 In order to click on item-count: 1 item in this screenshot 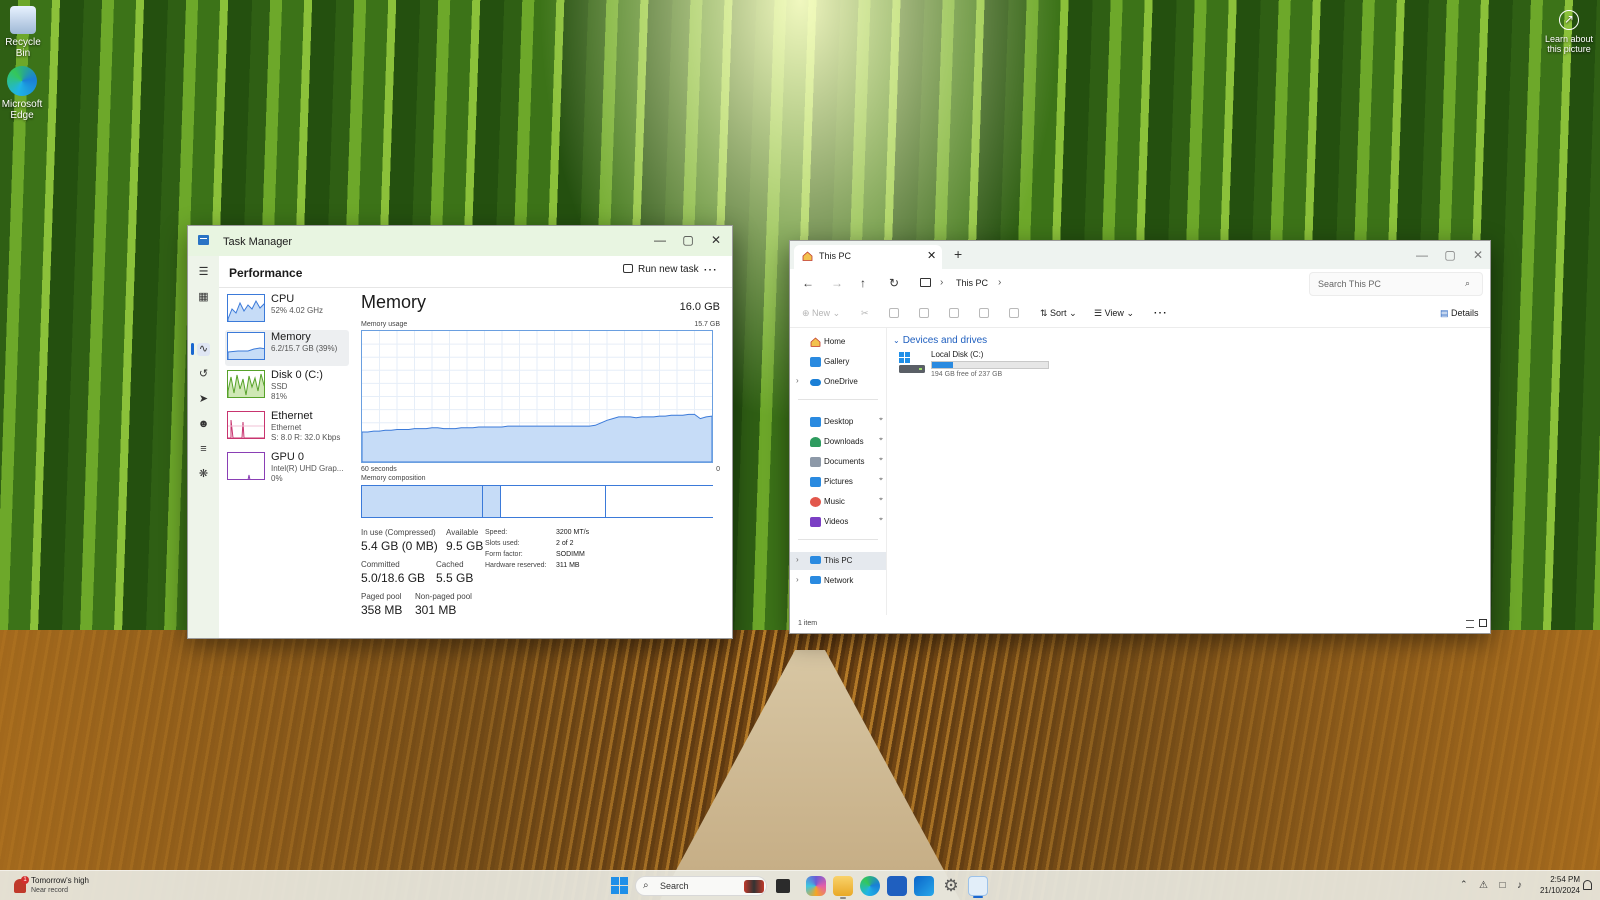, I will do `click(808, 623)`.